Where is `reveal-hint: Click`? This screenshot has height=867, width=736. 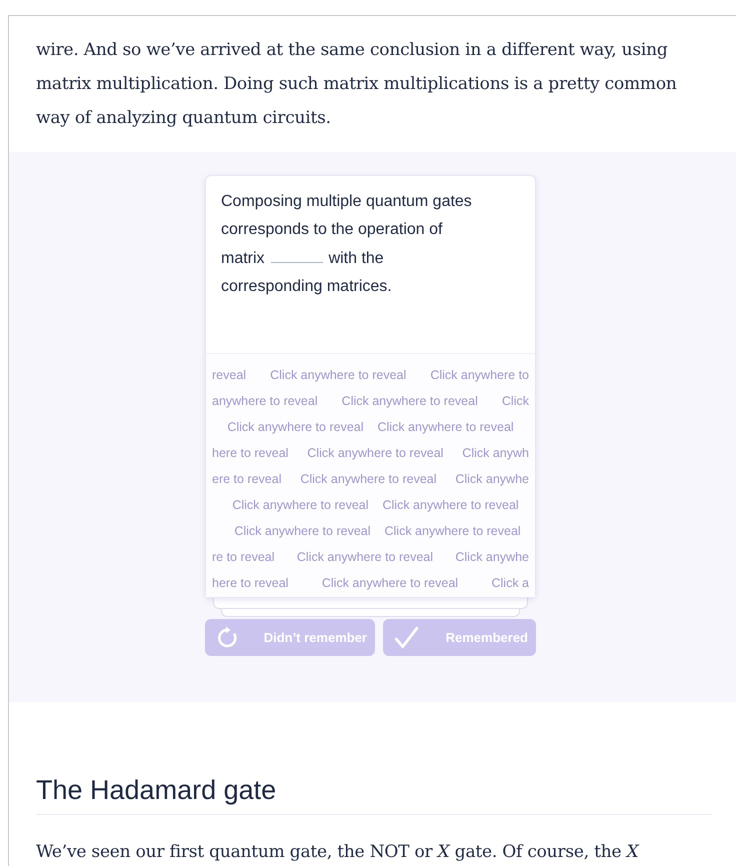
reveal-hint: Click is located at coordinates (515, 401).